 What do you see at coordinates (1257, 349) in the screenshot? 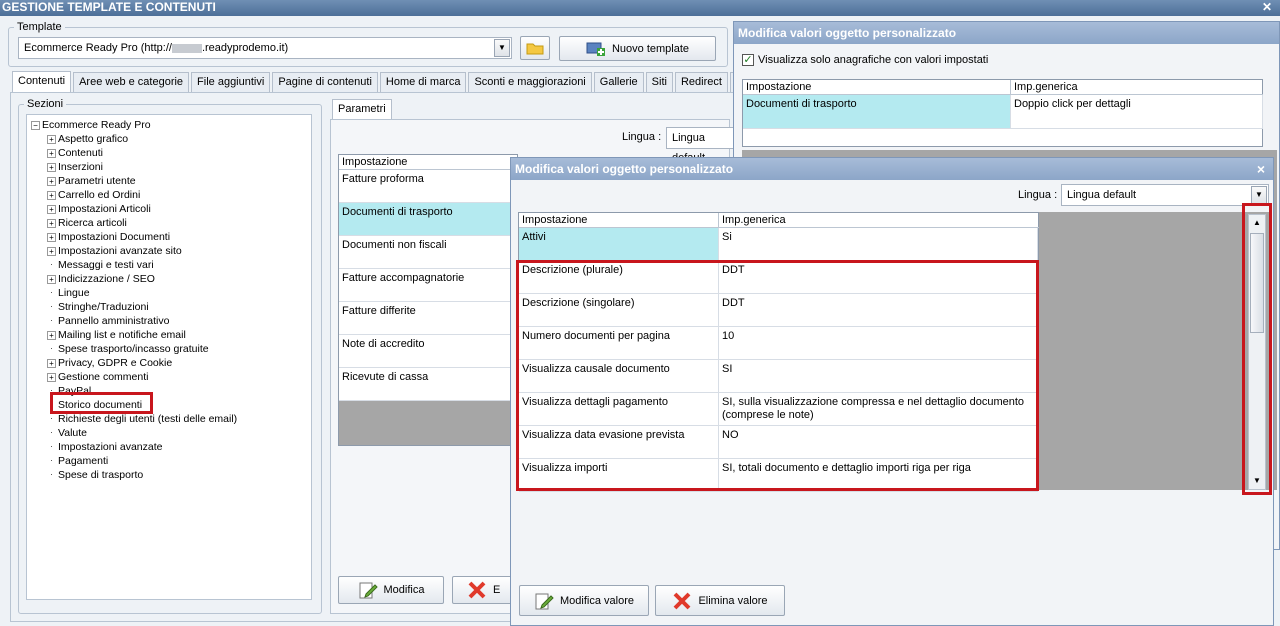
I see `highlight-scrollbar` at bounding box center [1257, 349].